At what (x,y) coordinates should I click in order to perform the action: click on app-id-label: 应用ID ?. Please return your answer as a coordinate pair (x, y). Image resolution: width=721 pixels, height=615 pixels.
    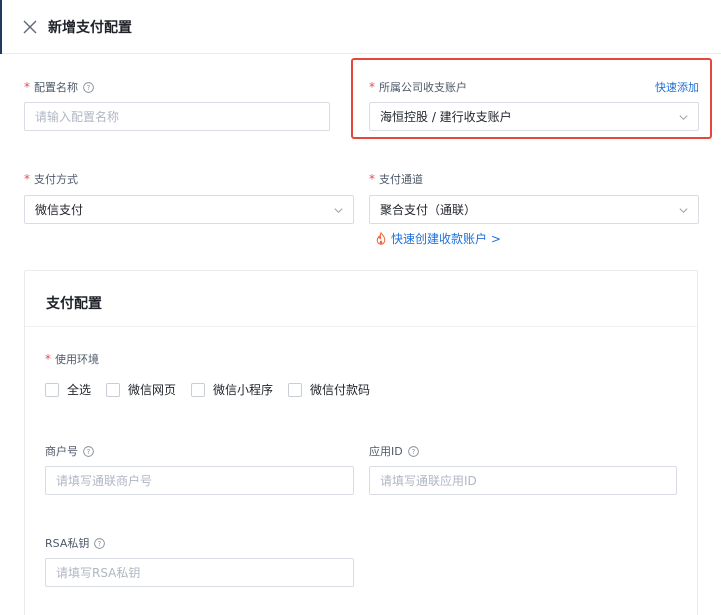
    Looking at the image, I should click on (394, 451).